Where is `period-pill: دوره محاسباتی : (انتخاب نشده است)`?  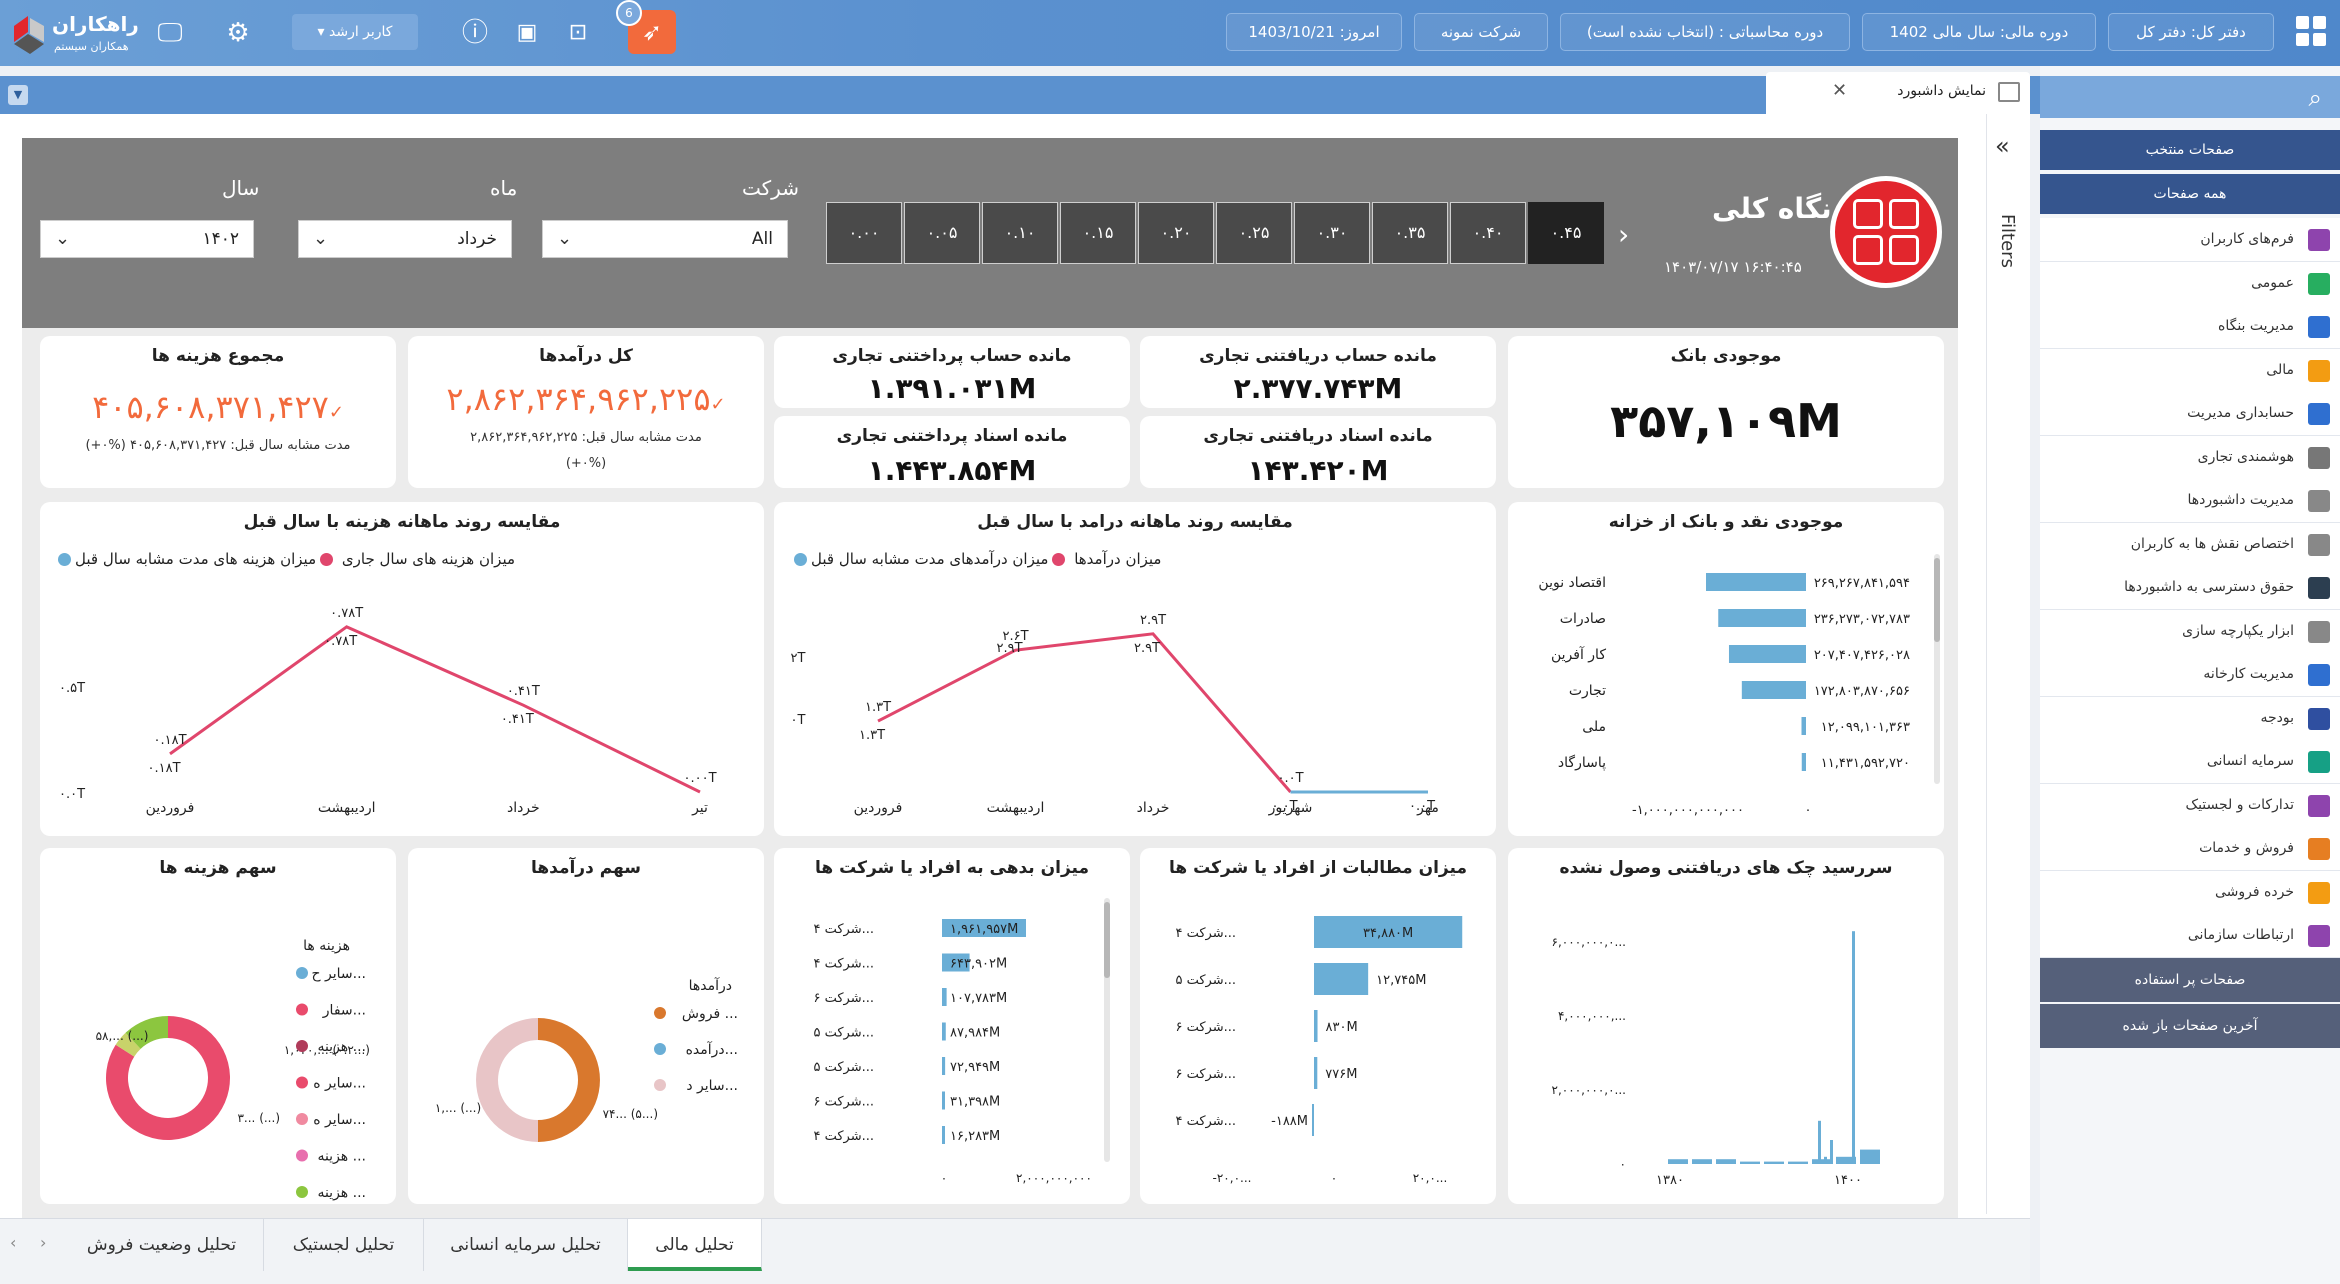
period-pill: دوره محاسباتی : (انتخاب نشده است) is located at coordinates (1705, 32).